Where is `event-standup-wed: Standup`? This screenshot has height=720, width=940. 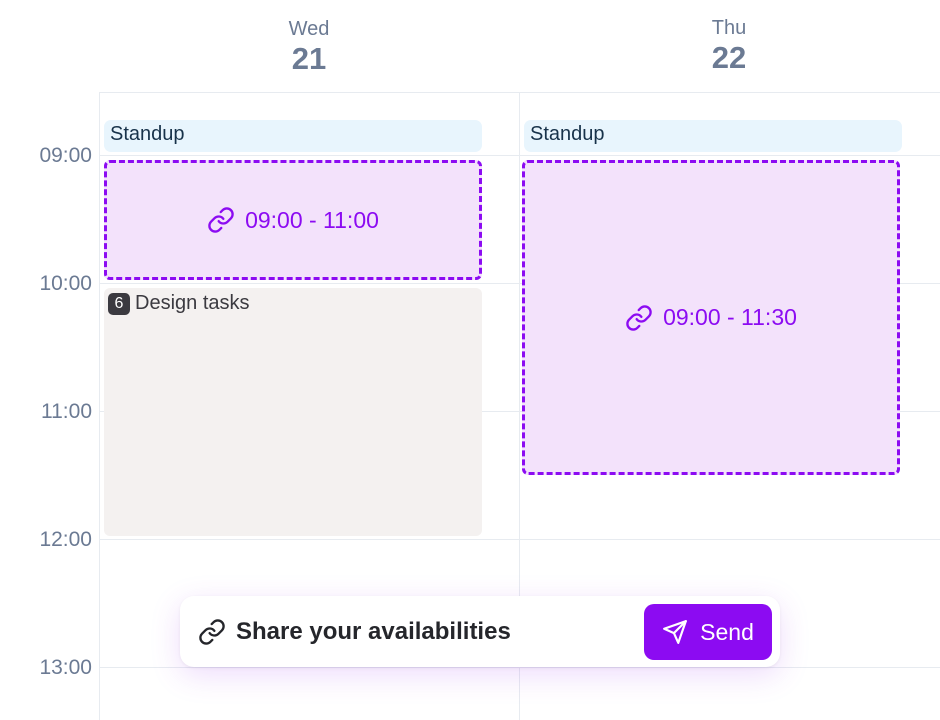 event-standup-wed: Standup is located at coordinates (293, 136).